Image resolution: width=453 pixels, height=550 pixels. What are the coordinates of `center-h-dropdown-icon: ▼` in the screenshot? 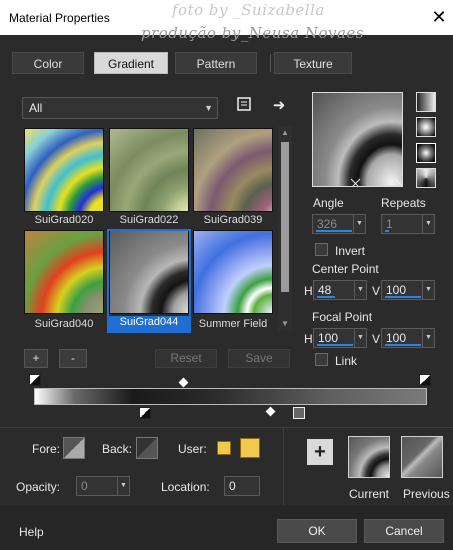 It's located at (360, 290).